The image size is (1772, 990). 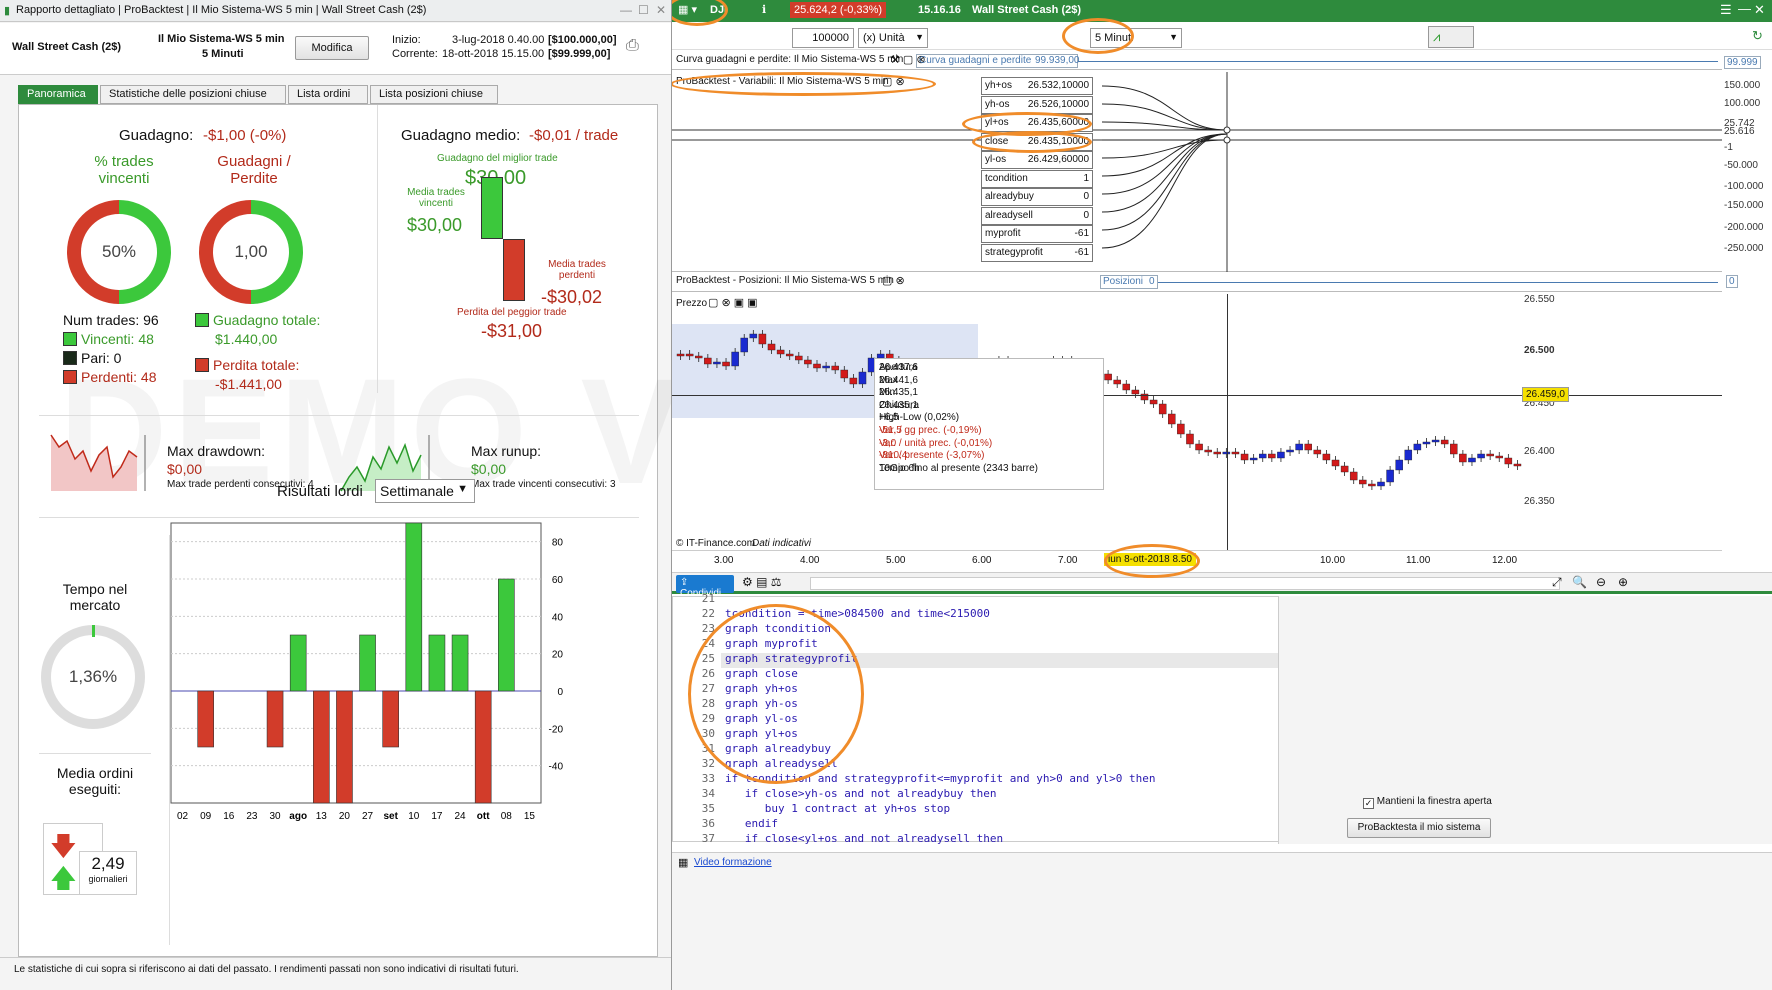 What do you see at coordinates (1099, 410) in the screenshot?
I see `candlestick-chart` at bounding box center [1099, 410].